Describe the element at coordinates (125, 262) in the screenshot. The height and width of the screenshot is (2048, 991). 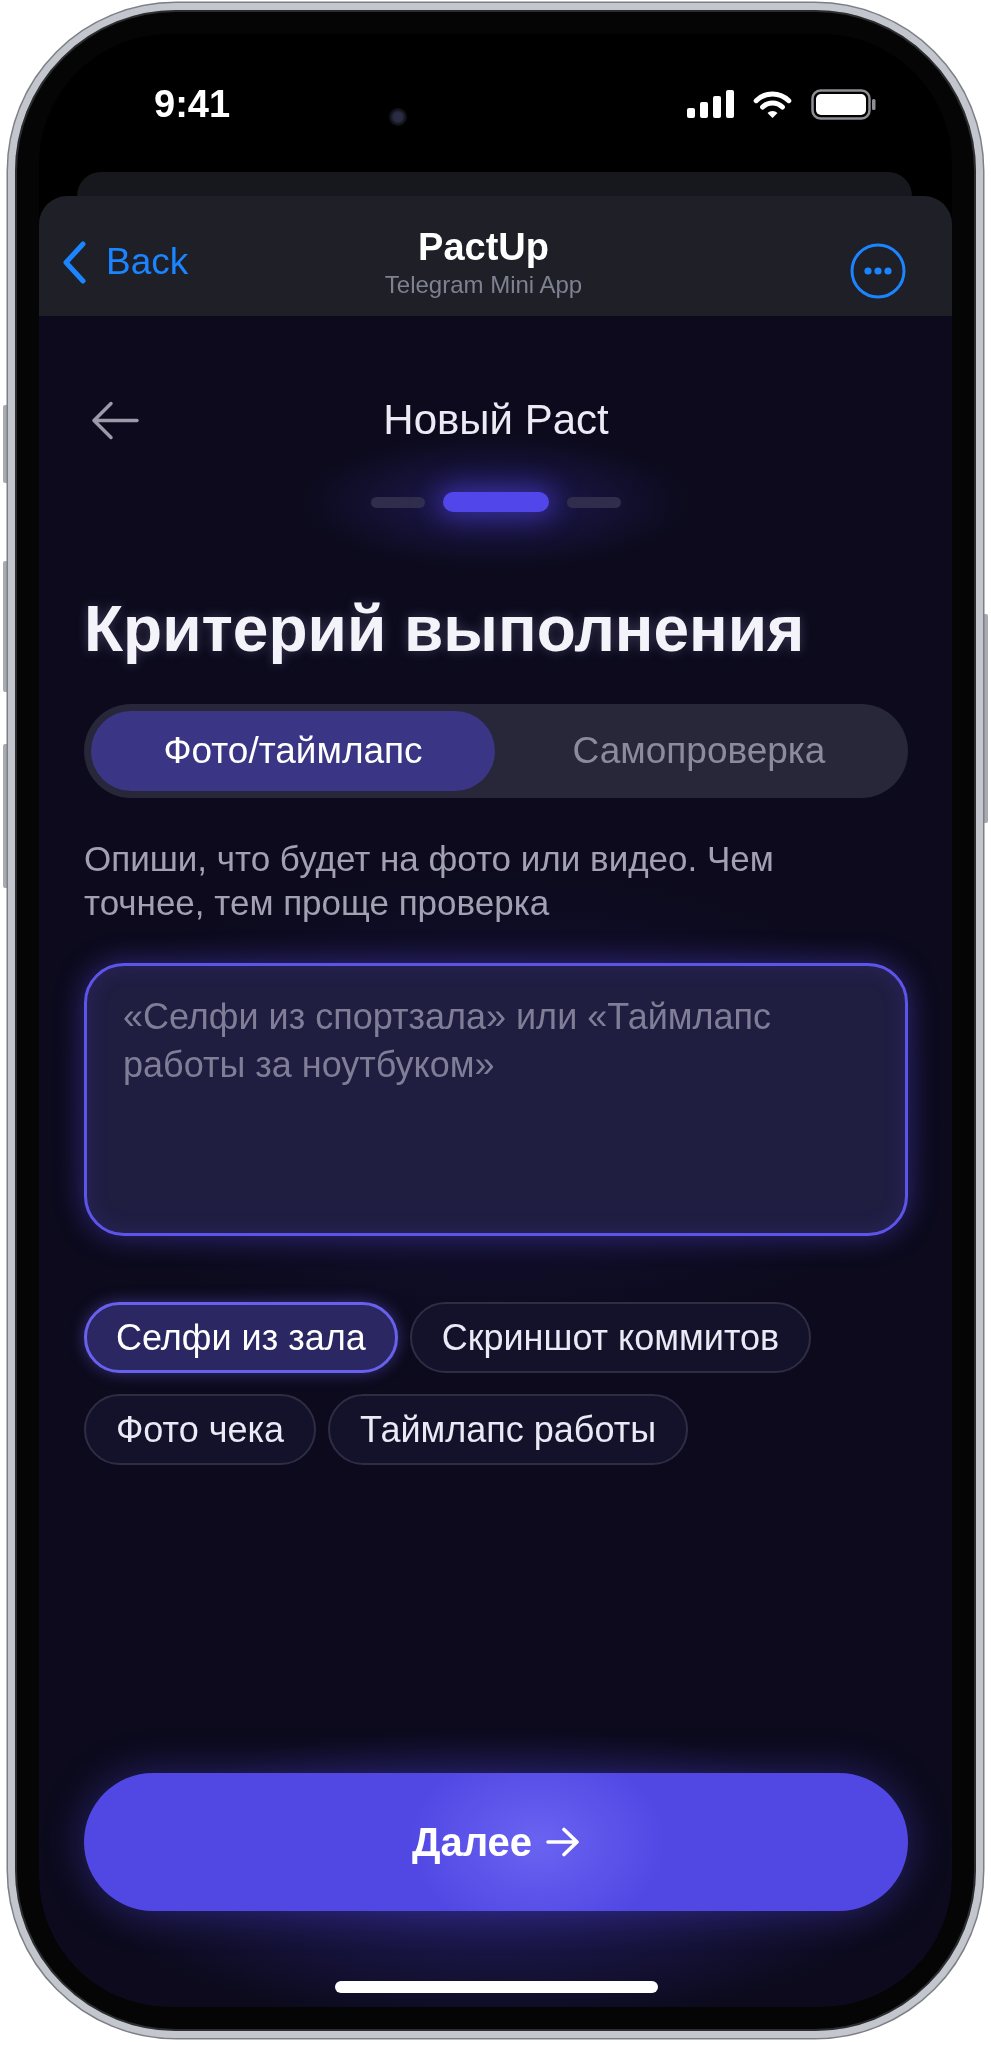
I see `back-button: Back` at that location.